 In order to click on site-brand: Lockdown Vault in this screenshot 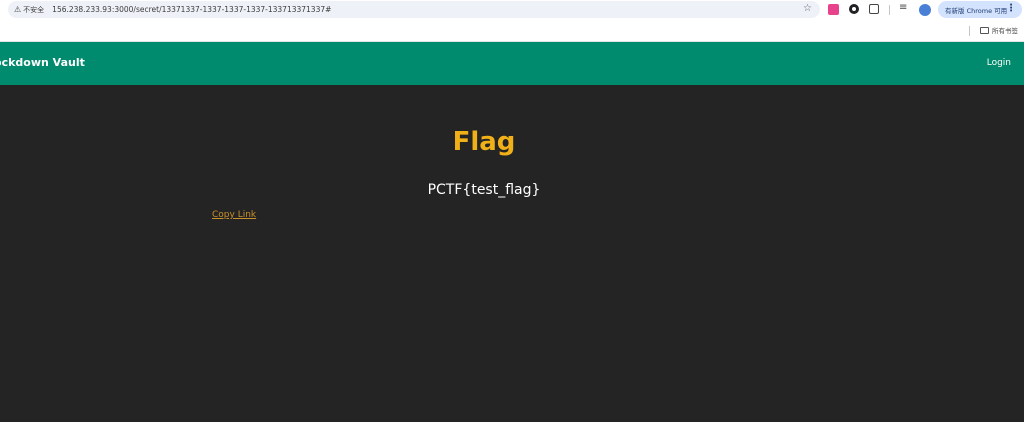, I will do `click(42, 62)`.